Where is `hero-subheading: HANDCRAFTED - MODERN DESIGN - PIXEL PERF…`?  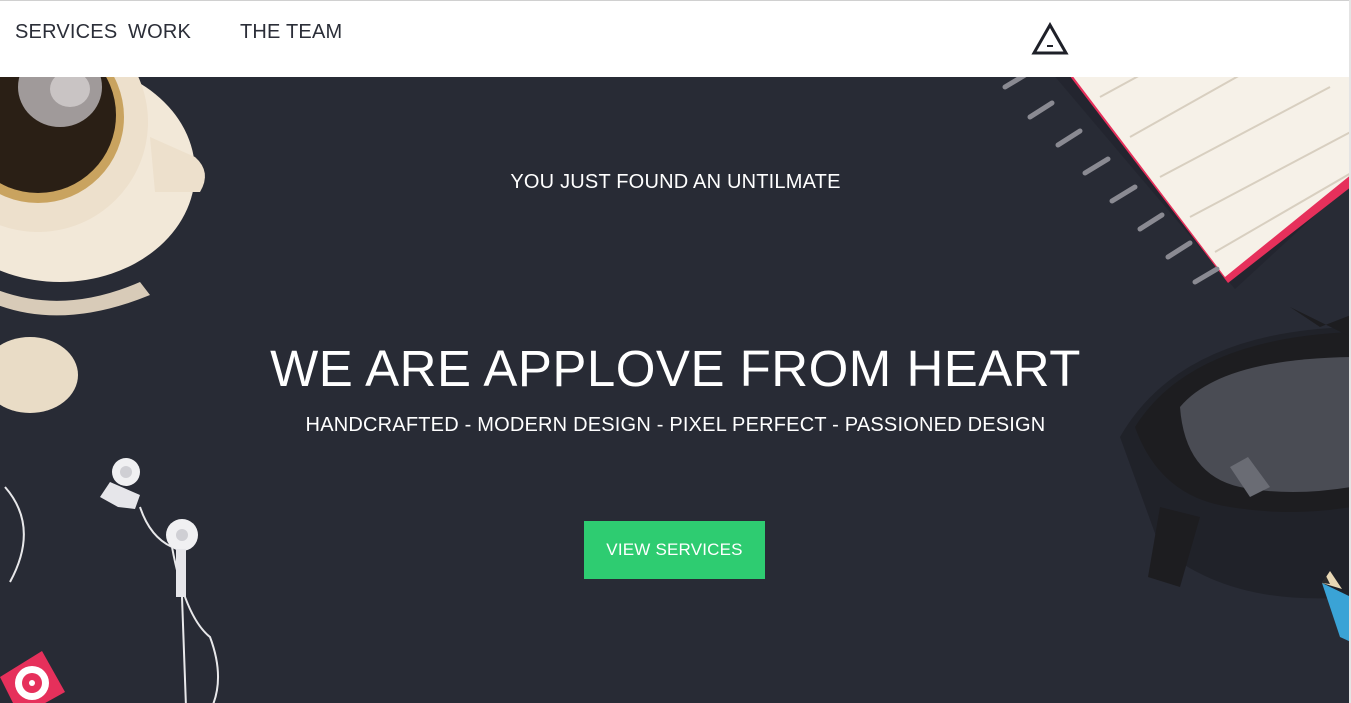 hero-subheading: HANDCRAFTED - MODERN DESIGN - PIXEL PERF… is located at coordinates (675, 425).